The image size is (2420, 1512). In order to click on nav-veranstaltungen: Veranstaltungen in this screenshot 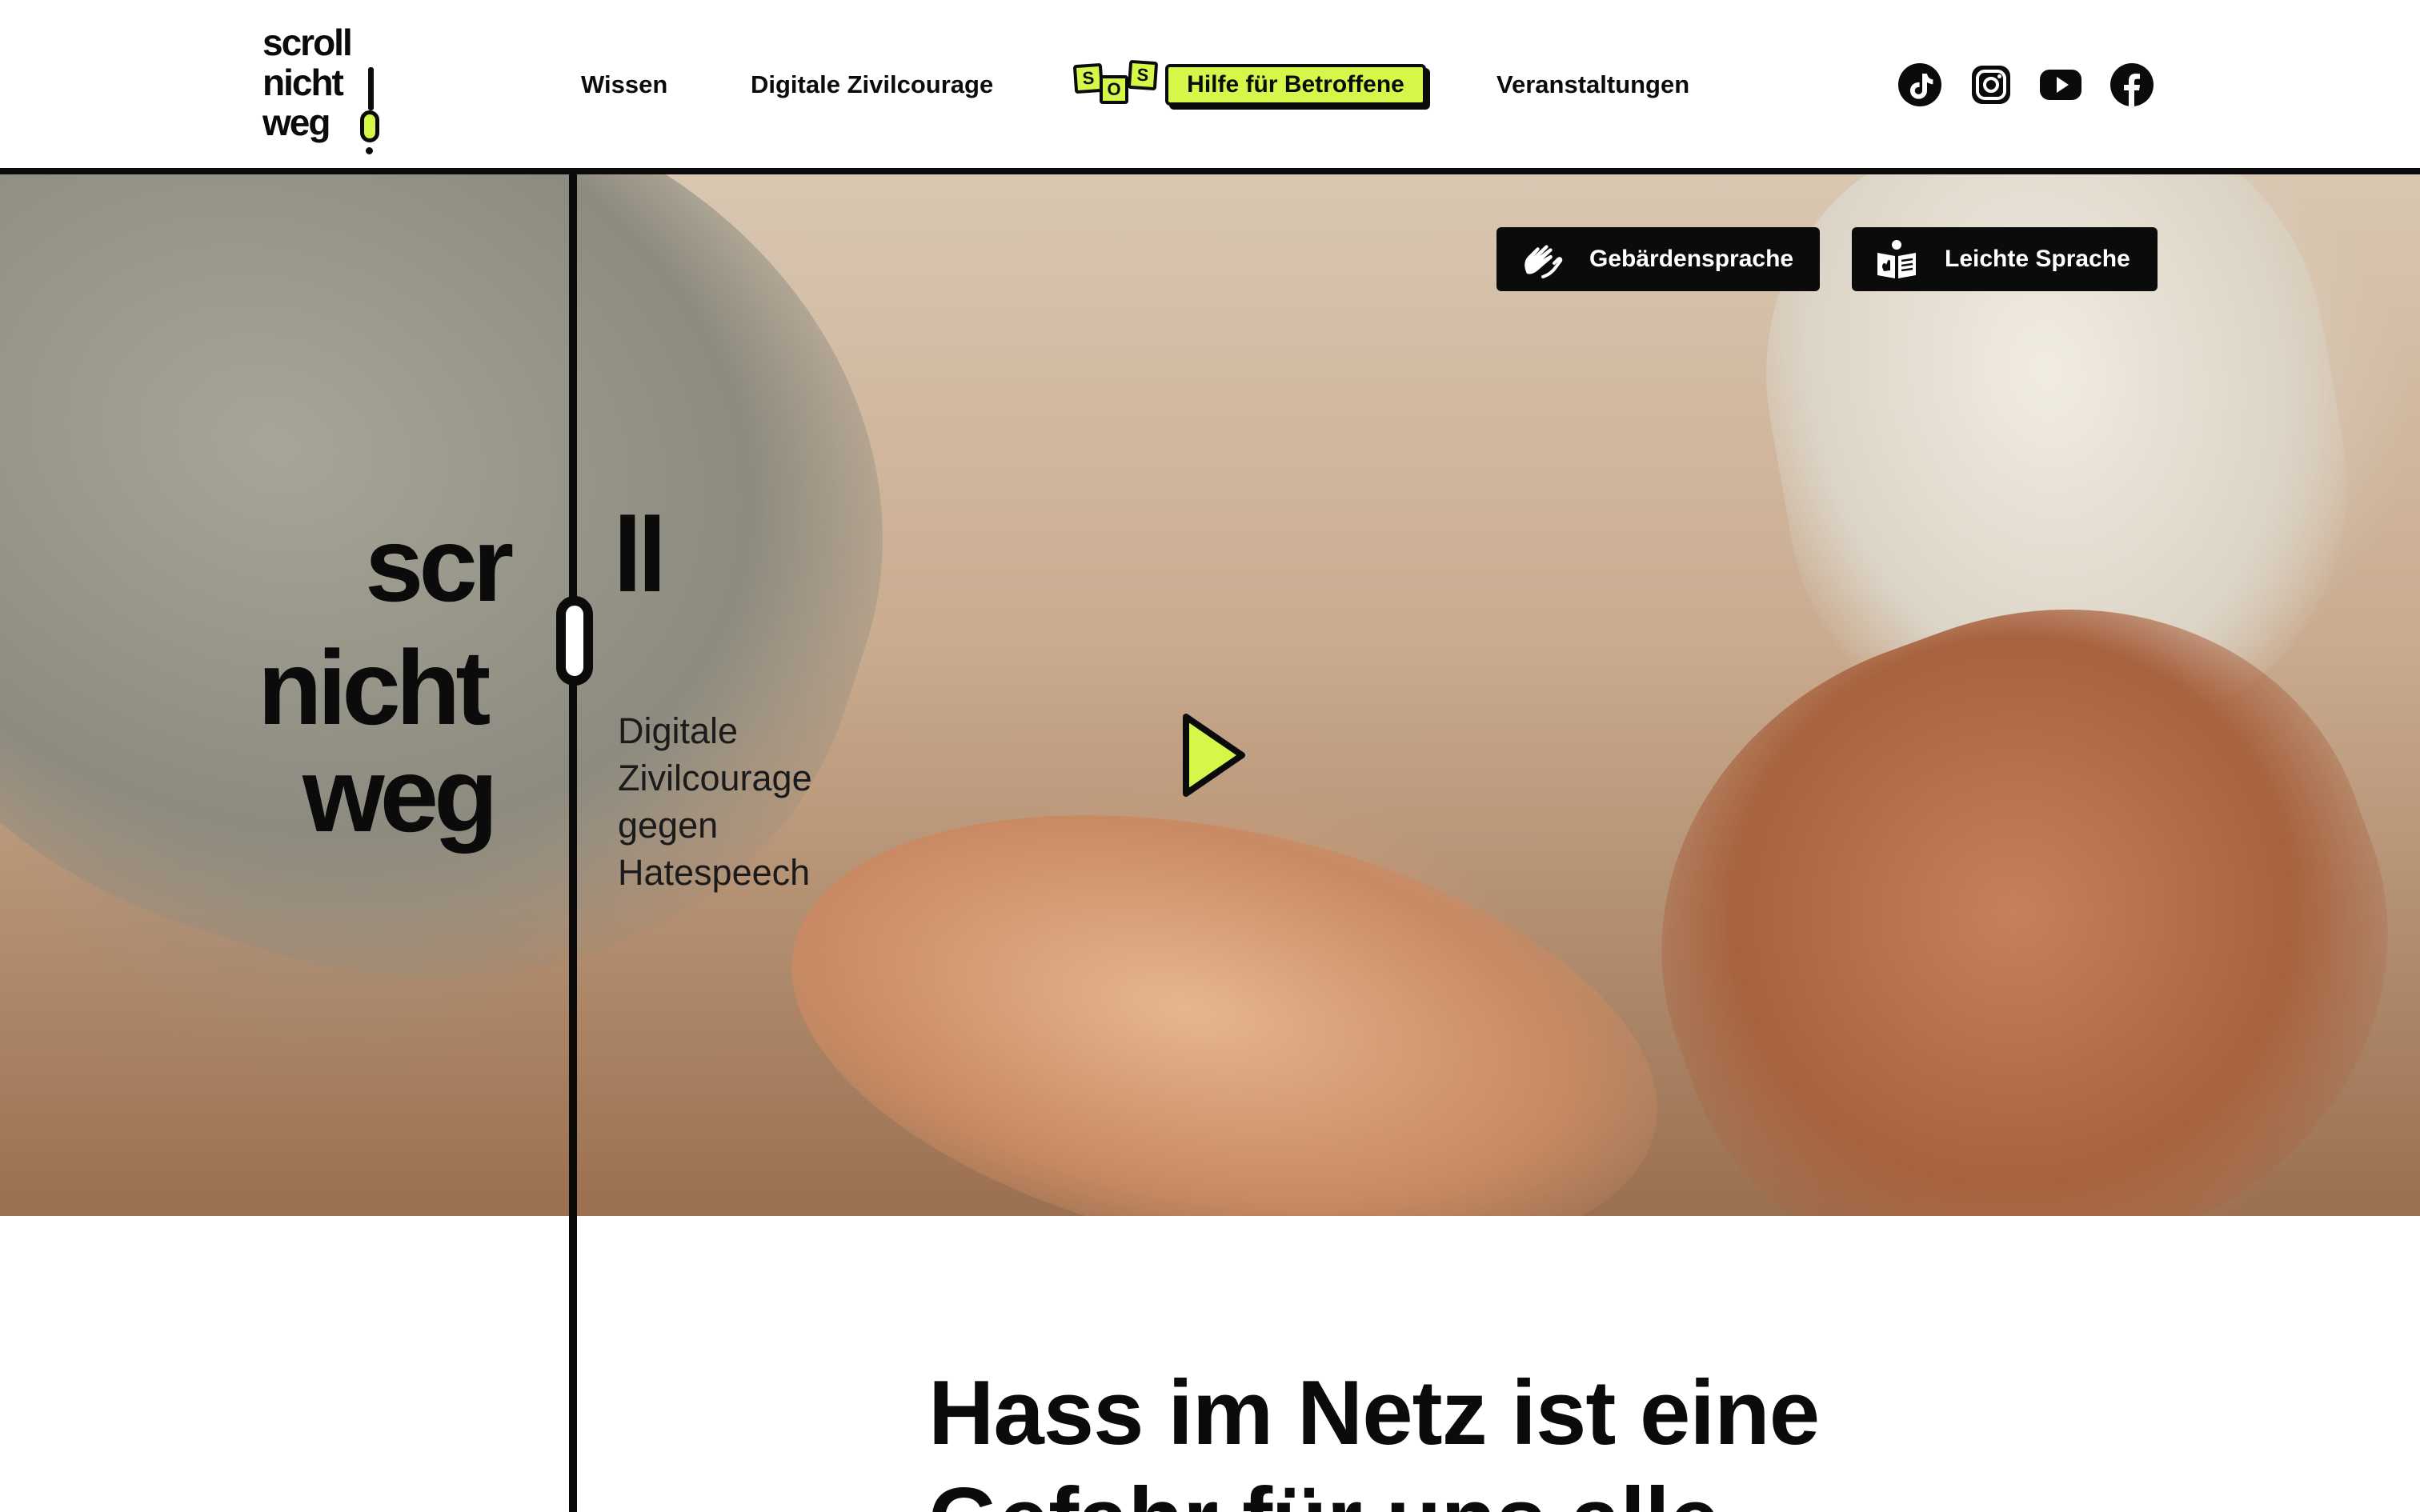, I will do `click(1592, 84)`.